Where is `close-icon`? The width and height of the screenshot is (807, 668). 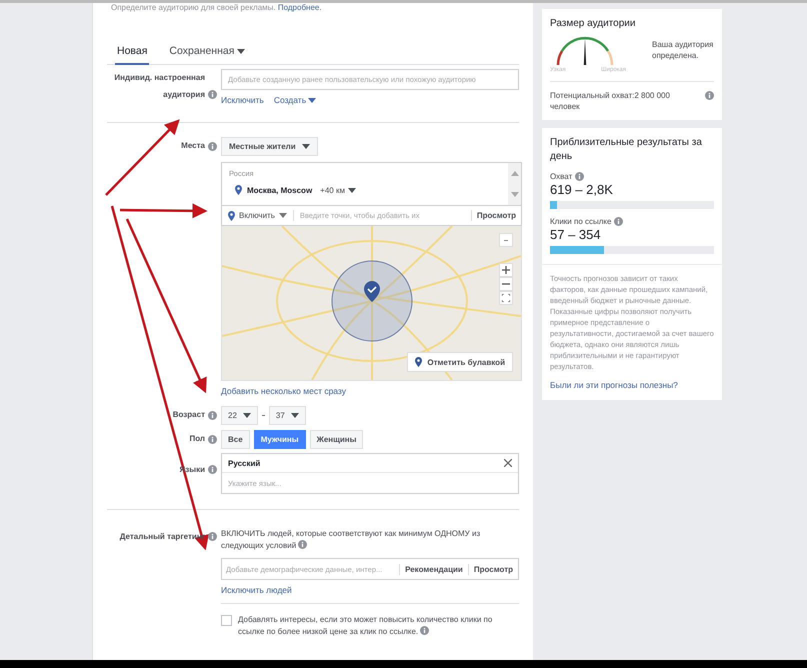
close-icon is located at coordinates (508, 463).